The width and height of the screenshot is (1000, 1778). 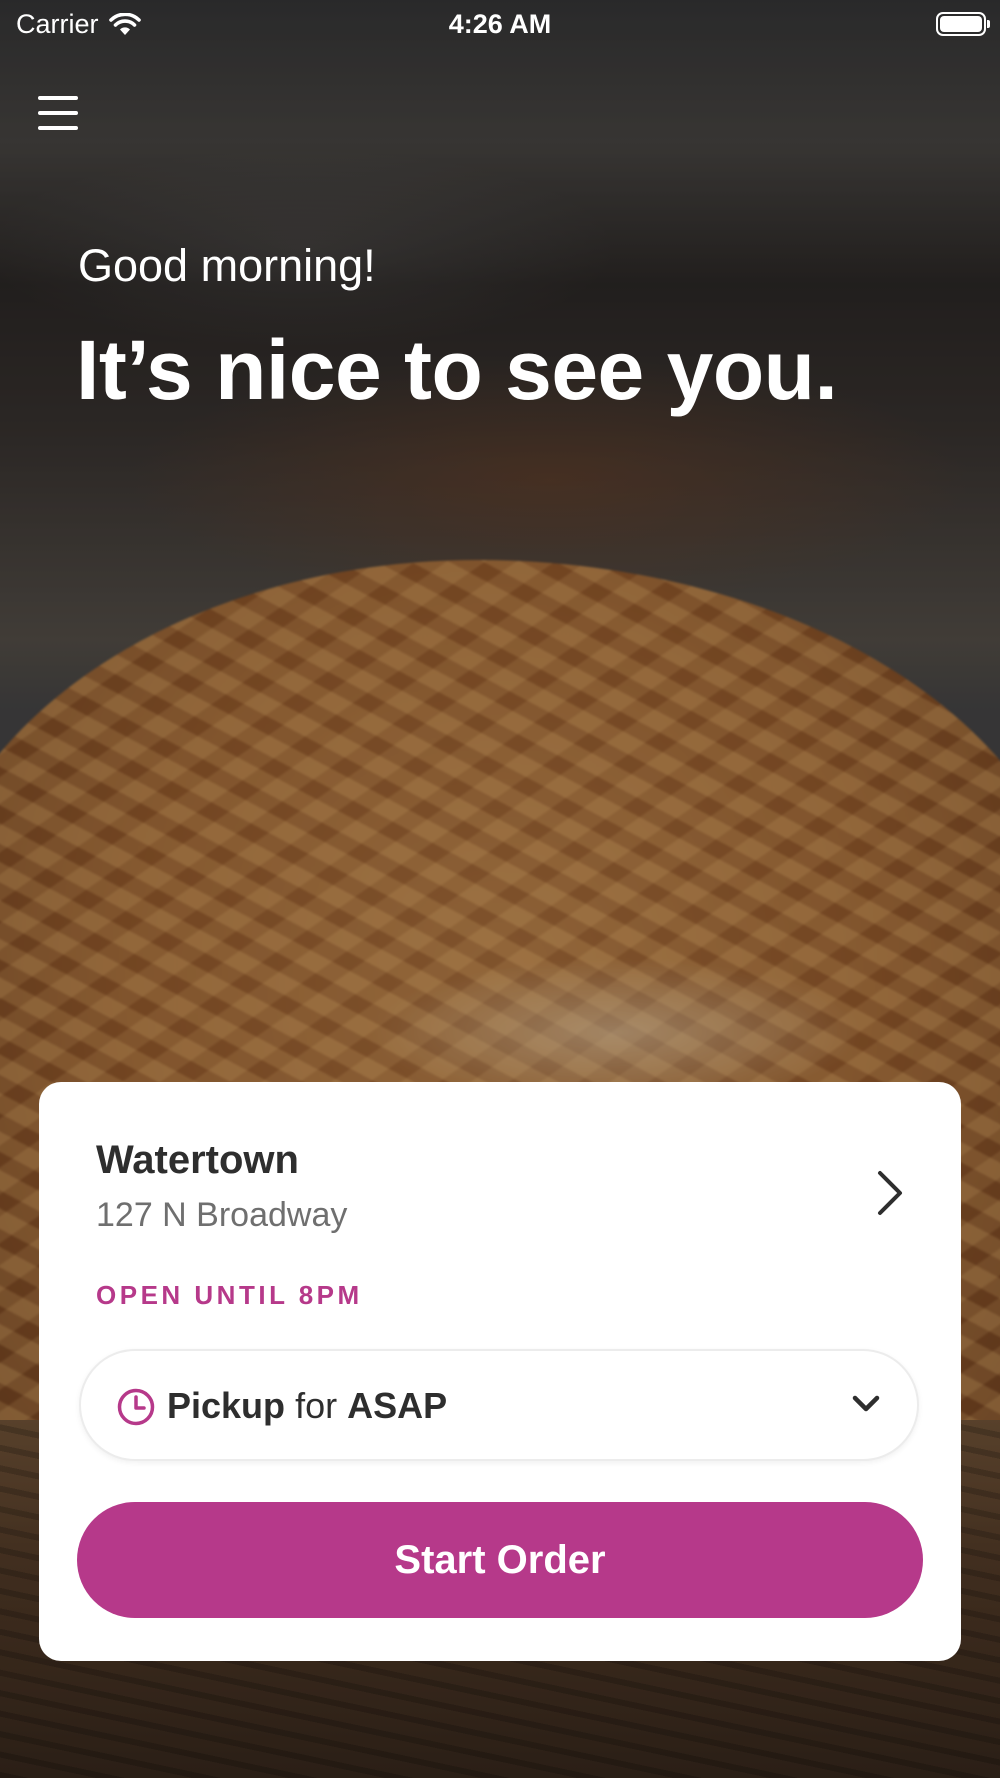 What do you see at coordinates (136, 1407) in the screenshot?
I see `clock-icon` at bounding box center [136, 1407].